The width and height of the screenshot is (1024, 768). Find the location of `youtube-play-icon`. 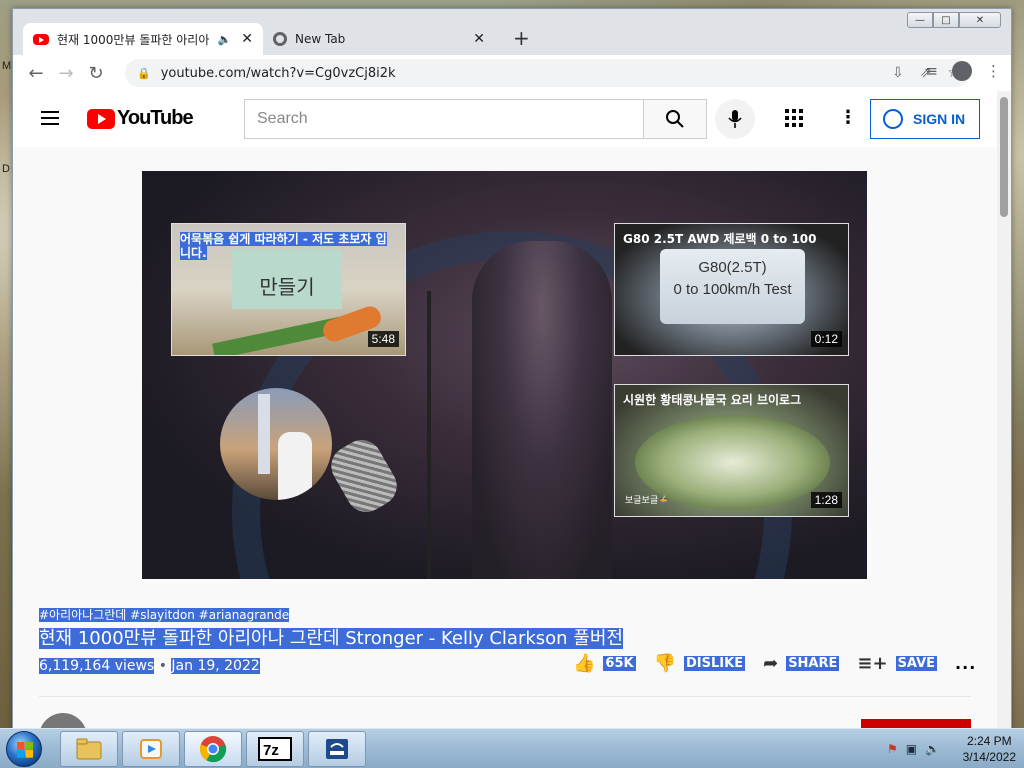

youtube-play-icon is located at coordinates (101, 118).